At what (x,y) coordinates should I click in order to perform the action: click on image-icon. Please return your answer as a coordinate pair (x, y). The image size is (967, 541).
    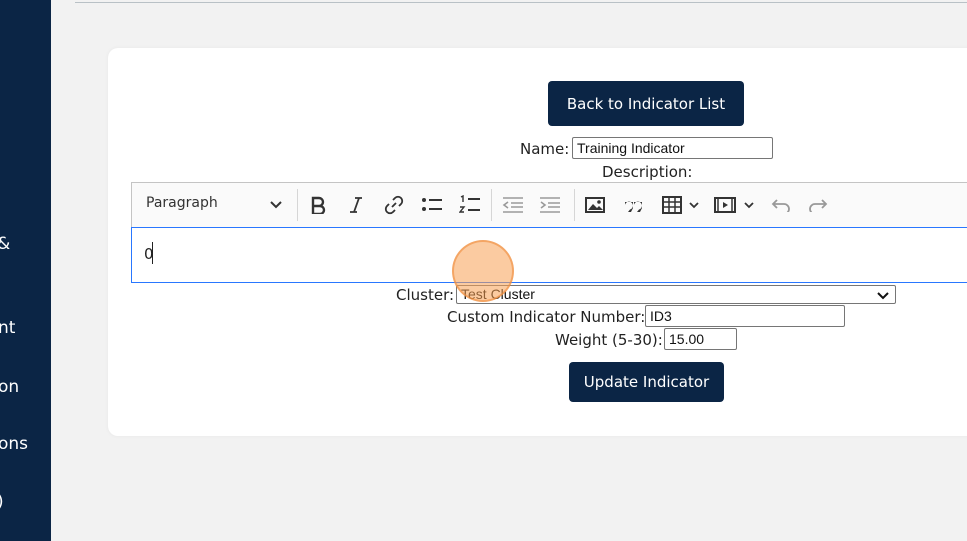
    Looking at the image, I should click on (595, 205).